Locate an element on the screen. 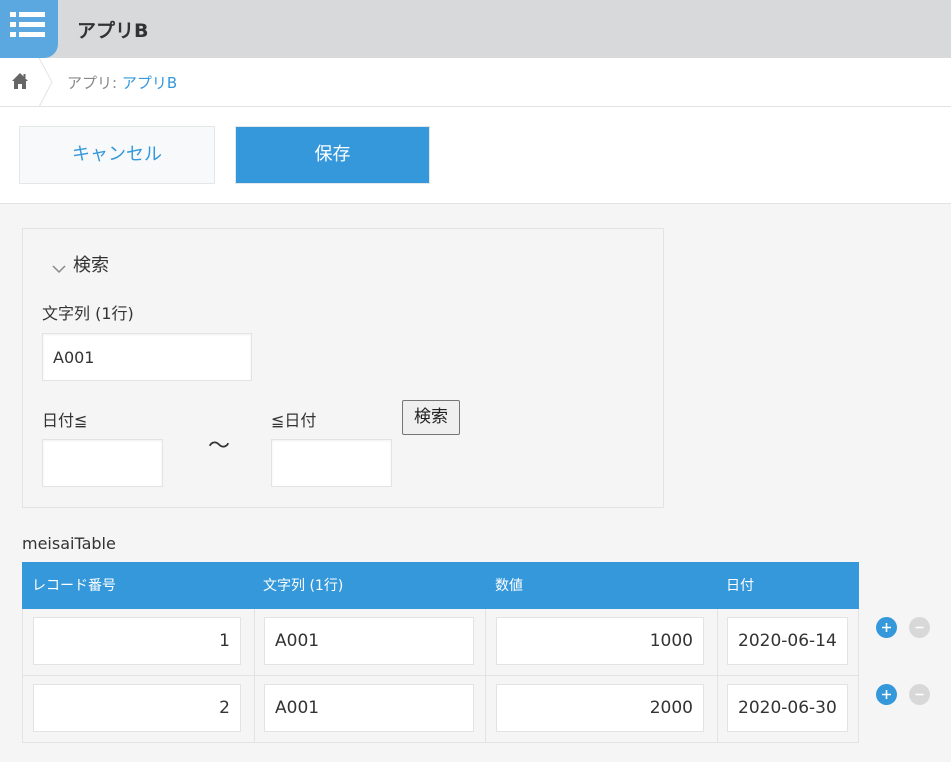 This screenshot has height=762, width=951. search-button: 検索 is located at coordinates (431, 417).